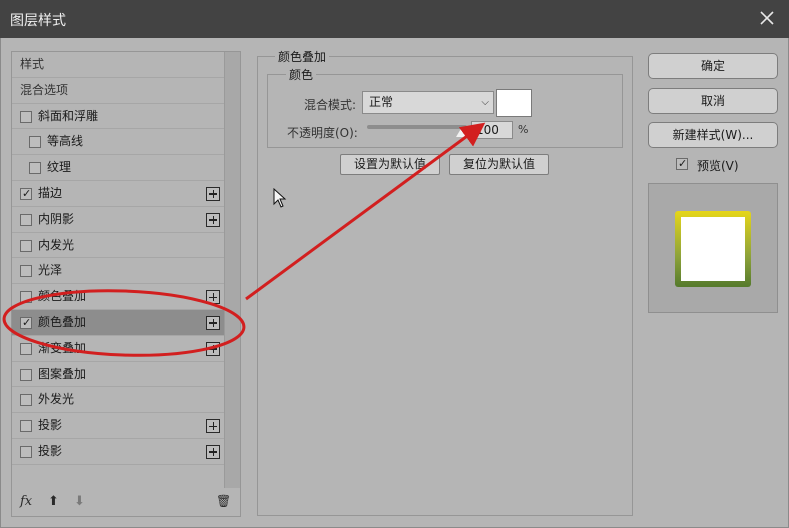 This screenshot has width=789, height=528. Describe the element at coordinates (59, 167) in the screenshot. I see `list-item-label: 纹理` at that location.